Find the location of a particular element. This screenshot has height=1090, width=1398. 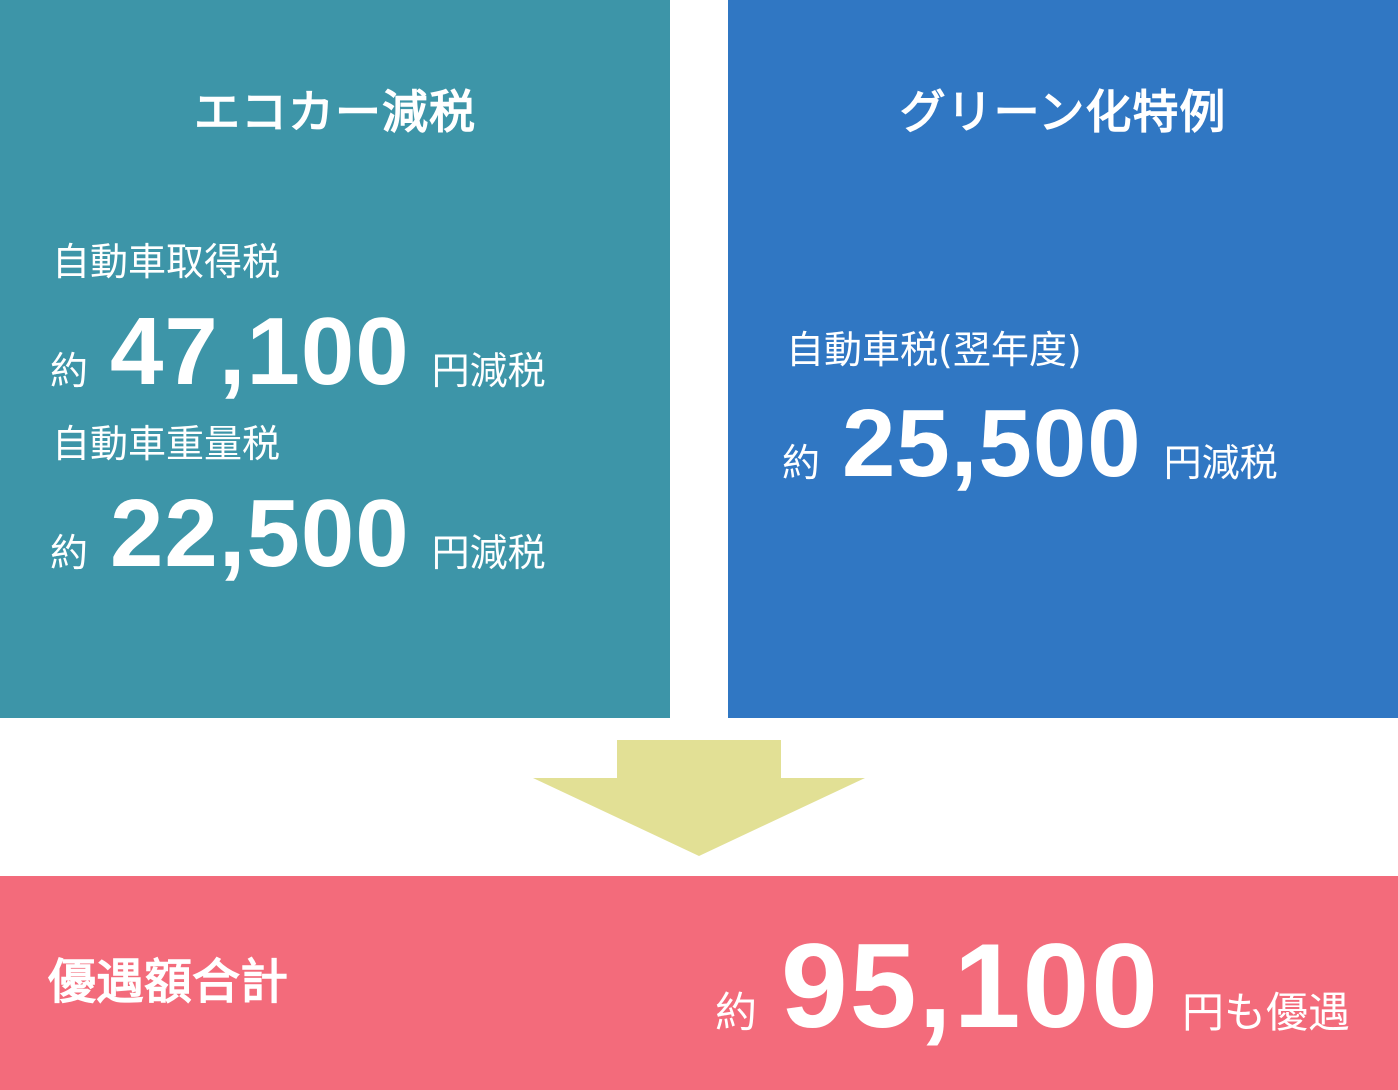

automobile-tax-amount: 約 25,500 円減税 is located at coordinates (1030, 444).